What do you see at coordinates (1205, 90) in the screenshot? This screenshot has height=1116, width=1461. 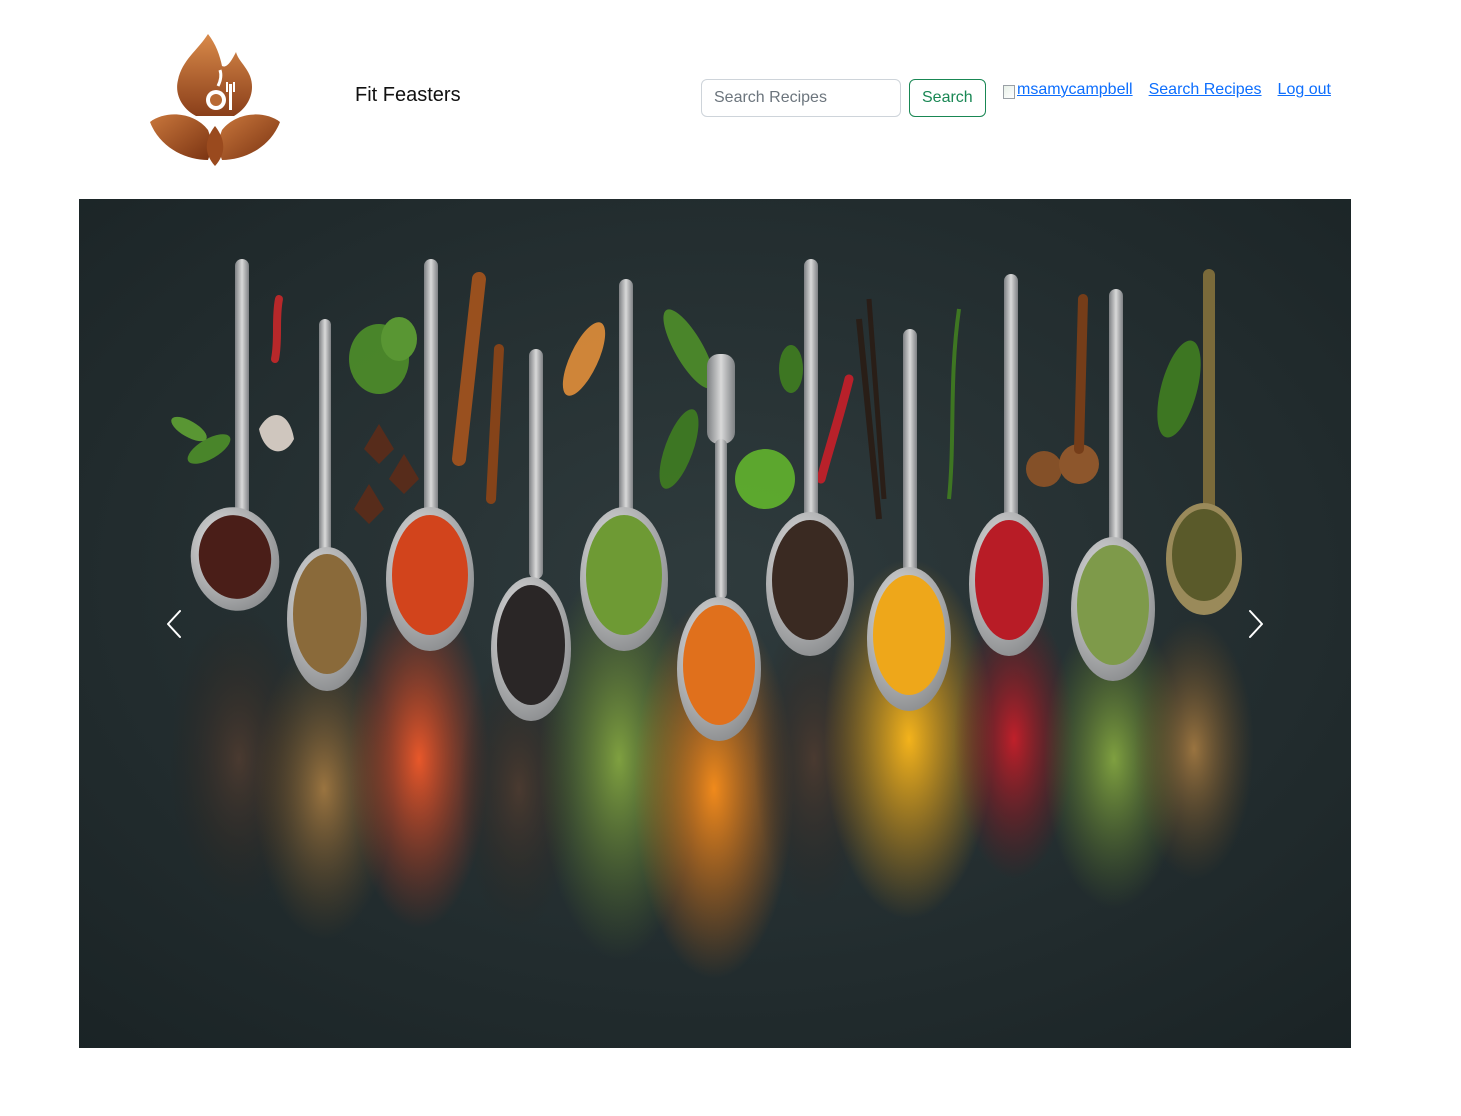 I see `search-recipes-link: Search Recipes` at bounding box center [1205, 90].